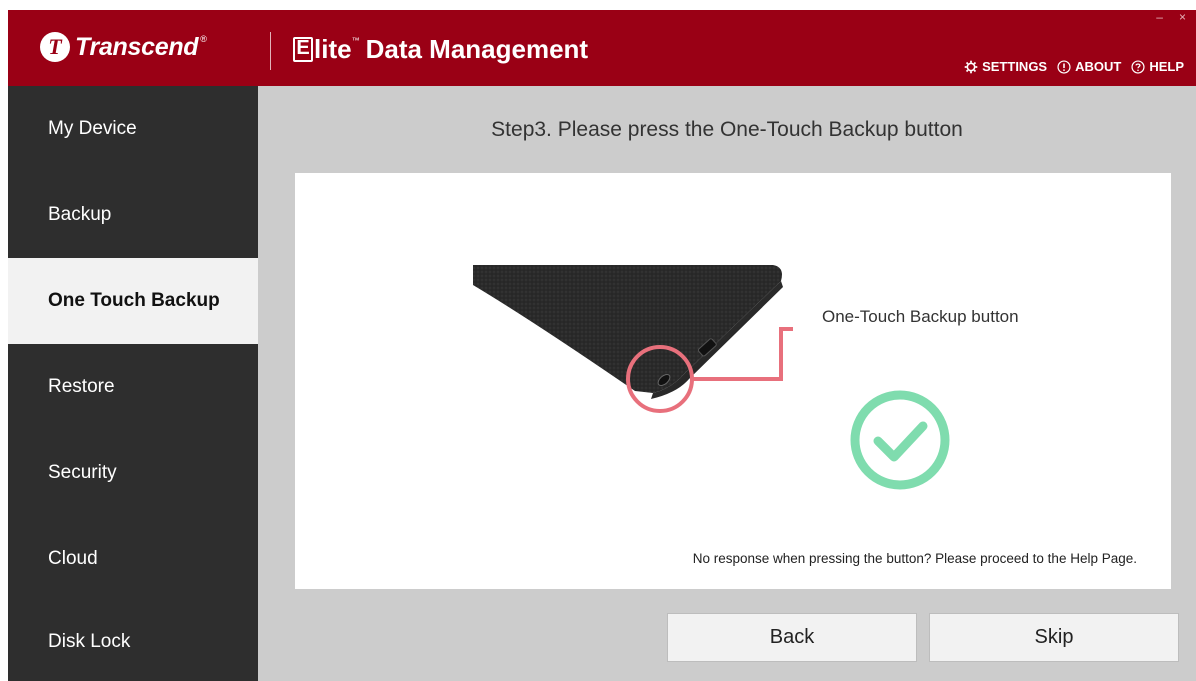  I want to click on top-links: SETTINGS ABOUT HELP, so click(1074, 66).